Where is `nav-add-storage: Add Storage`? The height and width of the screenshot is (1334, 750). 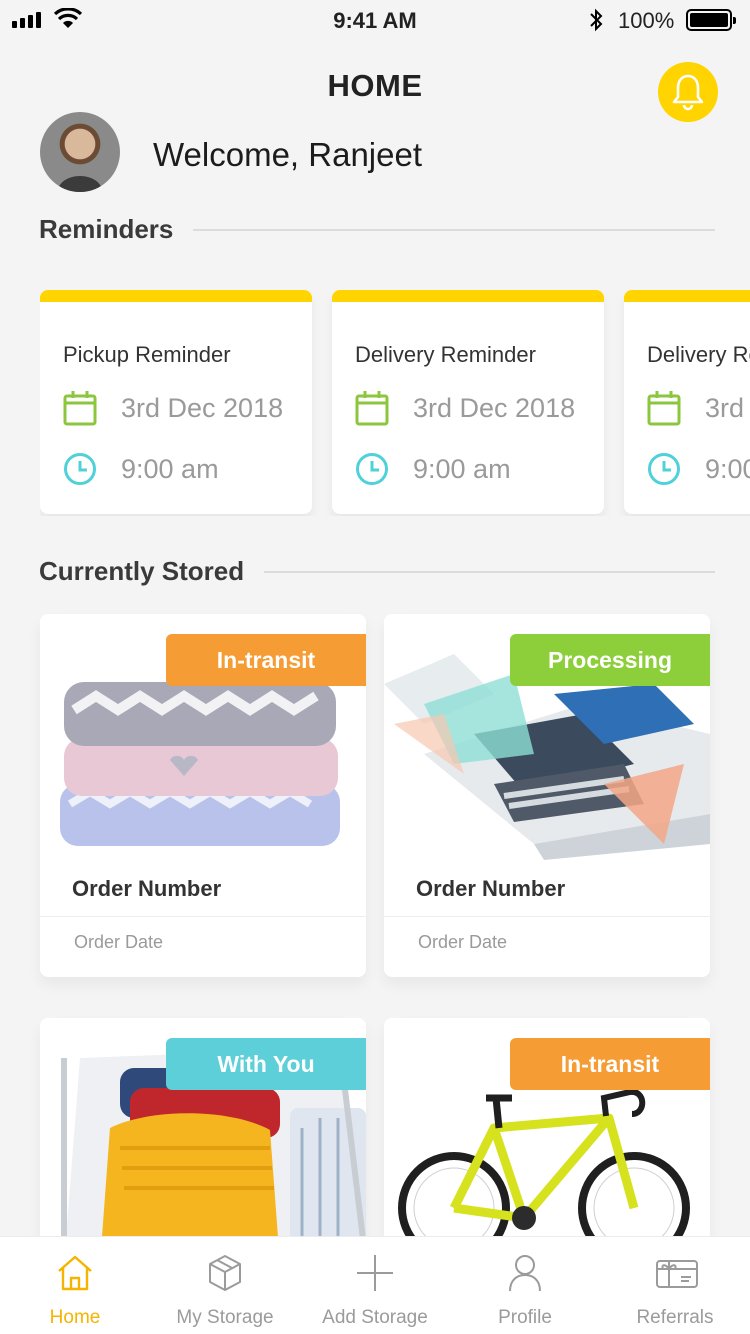
nav-add-storage: Add Storage is located at coordinates (375, 1285).